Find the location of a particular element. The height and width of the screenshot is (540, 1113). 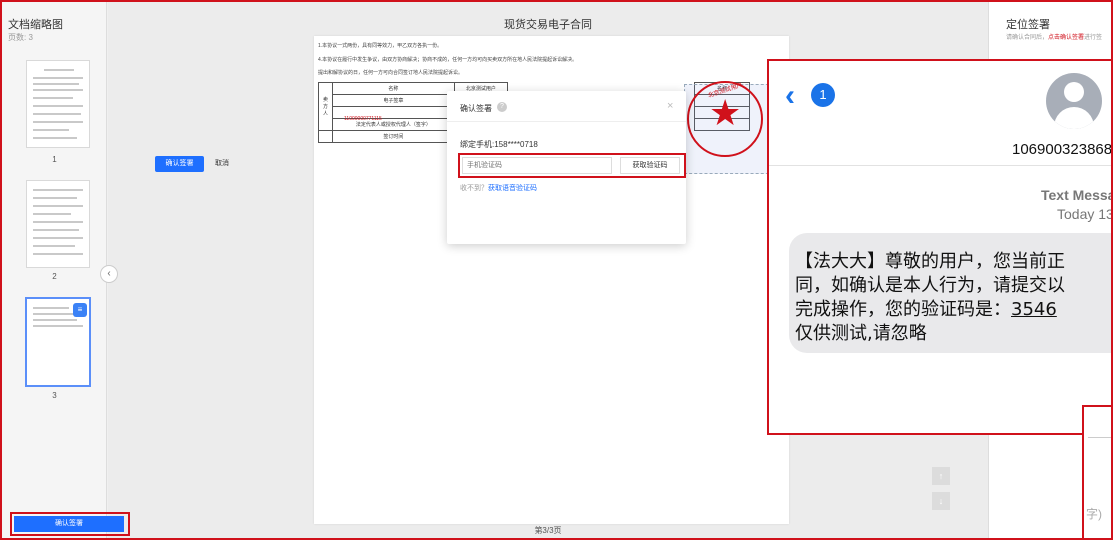

sms-line: 同，如确认是本人行为，请提交以 is located at coordinates (930, 285).